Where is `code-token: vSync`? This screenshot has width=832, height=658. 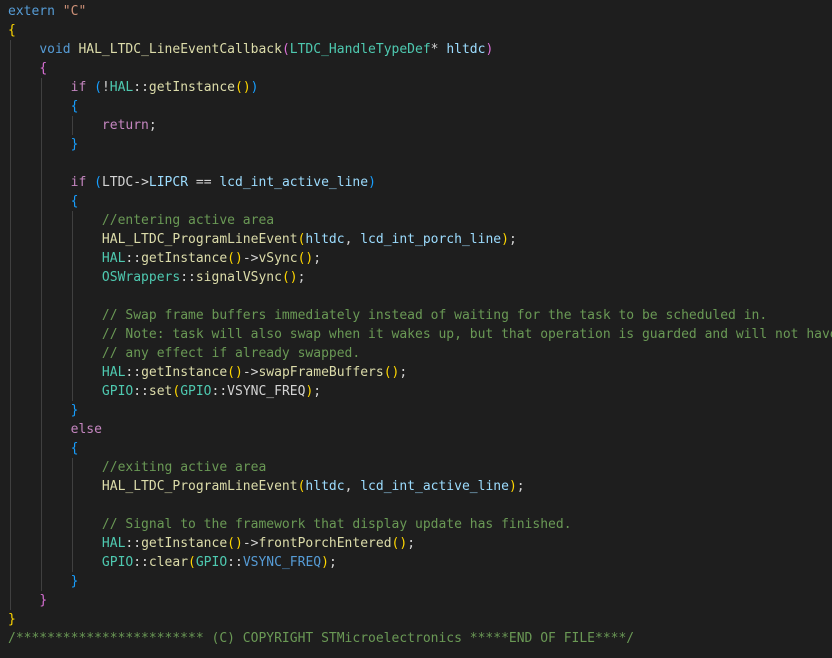 code-token: vSync is located at coordinates (278, 258).